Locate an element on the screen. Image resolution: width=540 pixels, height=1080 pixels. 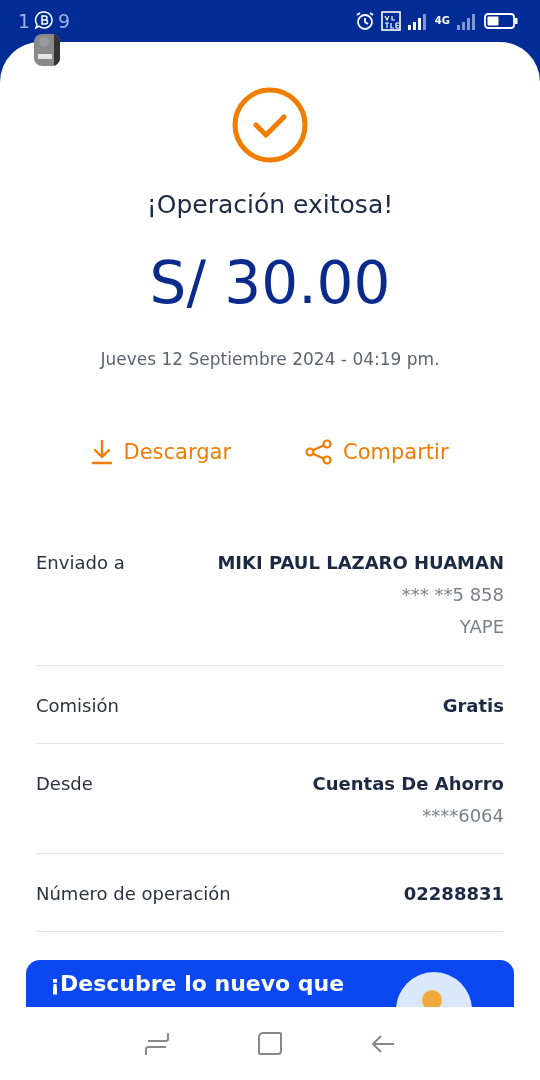
detail-label: Número de operación is located at coordinates (133, 894).